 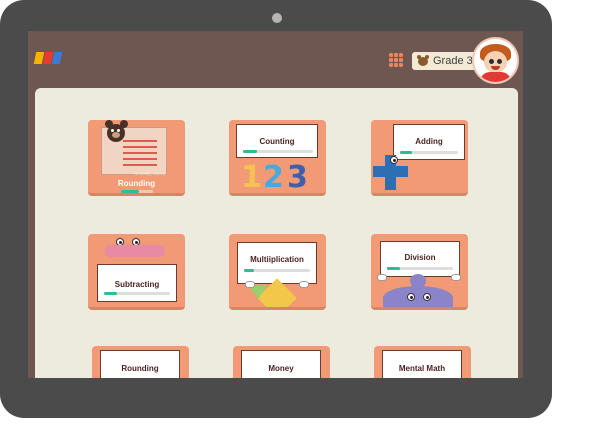 I want to click on card-title: Subtracting, so click(x=137, y=284).